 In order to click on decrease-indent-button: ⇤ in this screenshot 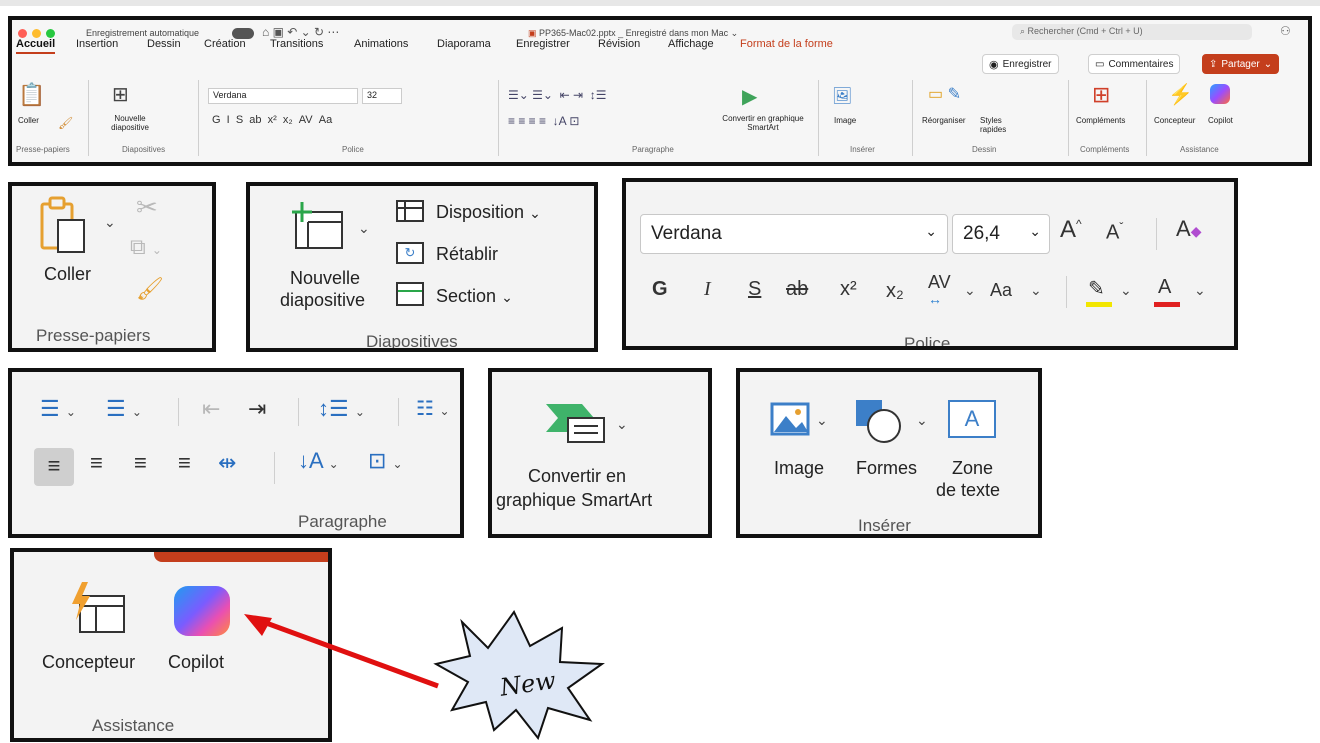, I will do `click(211, 409)`.